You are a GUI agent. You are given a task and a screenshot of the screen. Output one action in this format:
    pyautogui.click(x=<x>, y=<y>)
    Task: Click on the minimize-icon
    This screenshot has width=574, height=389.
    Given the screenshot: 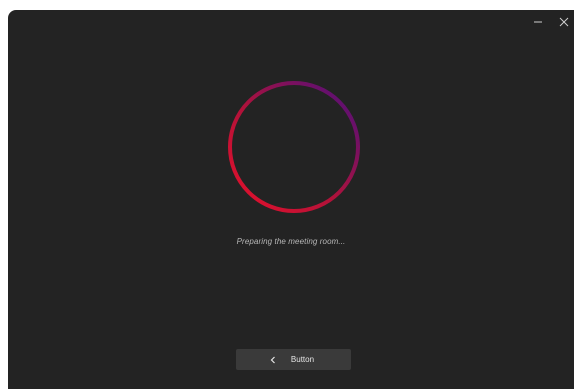 What is the action you would take?
    pyautogui.click(x=538, y=22)
    